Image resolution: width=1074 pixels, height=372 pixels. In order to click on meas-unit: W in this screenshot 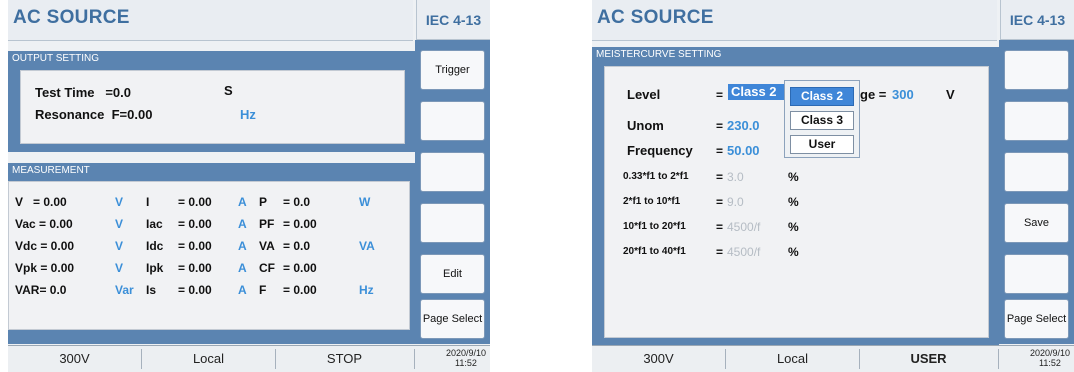, I will do `click(365, 202)`.